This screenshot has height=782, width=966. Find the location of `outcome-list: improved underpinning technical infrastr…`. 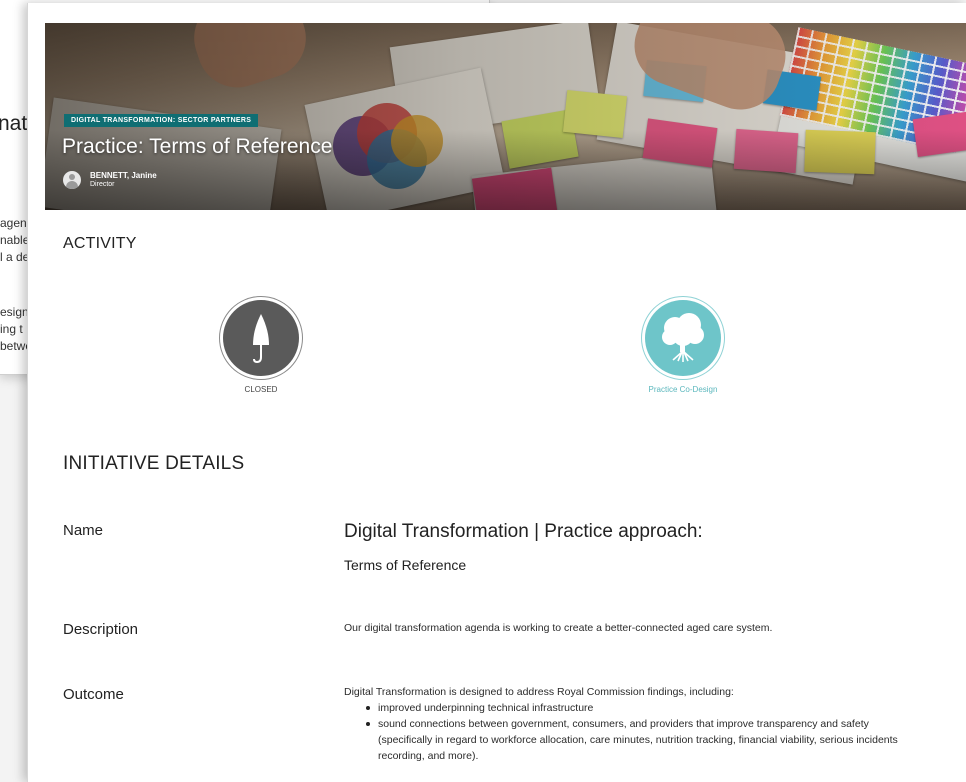

outcome-list: improved underpinning technical infrastr… is located at coordinates (635, 732).